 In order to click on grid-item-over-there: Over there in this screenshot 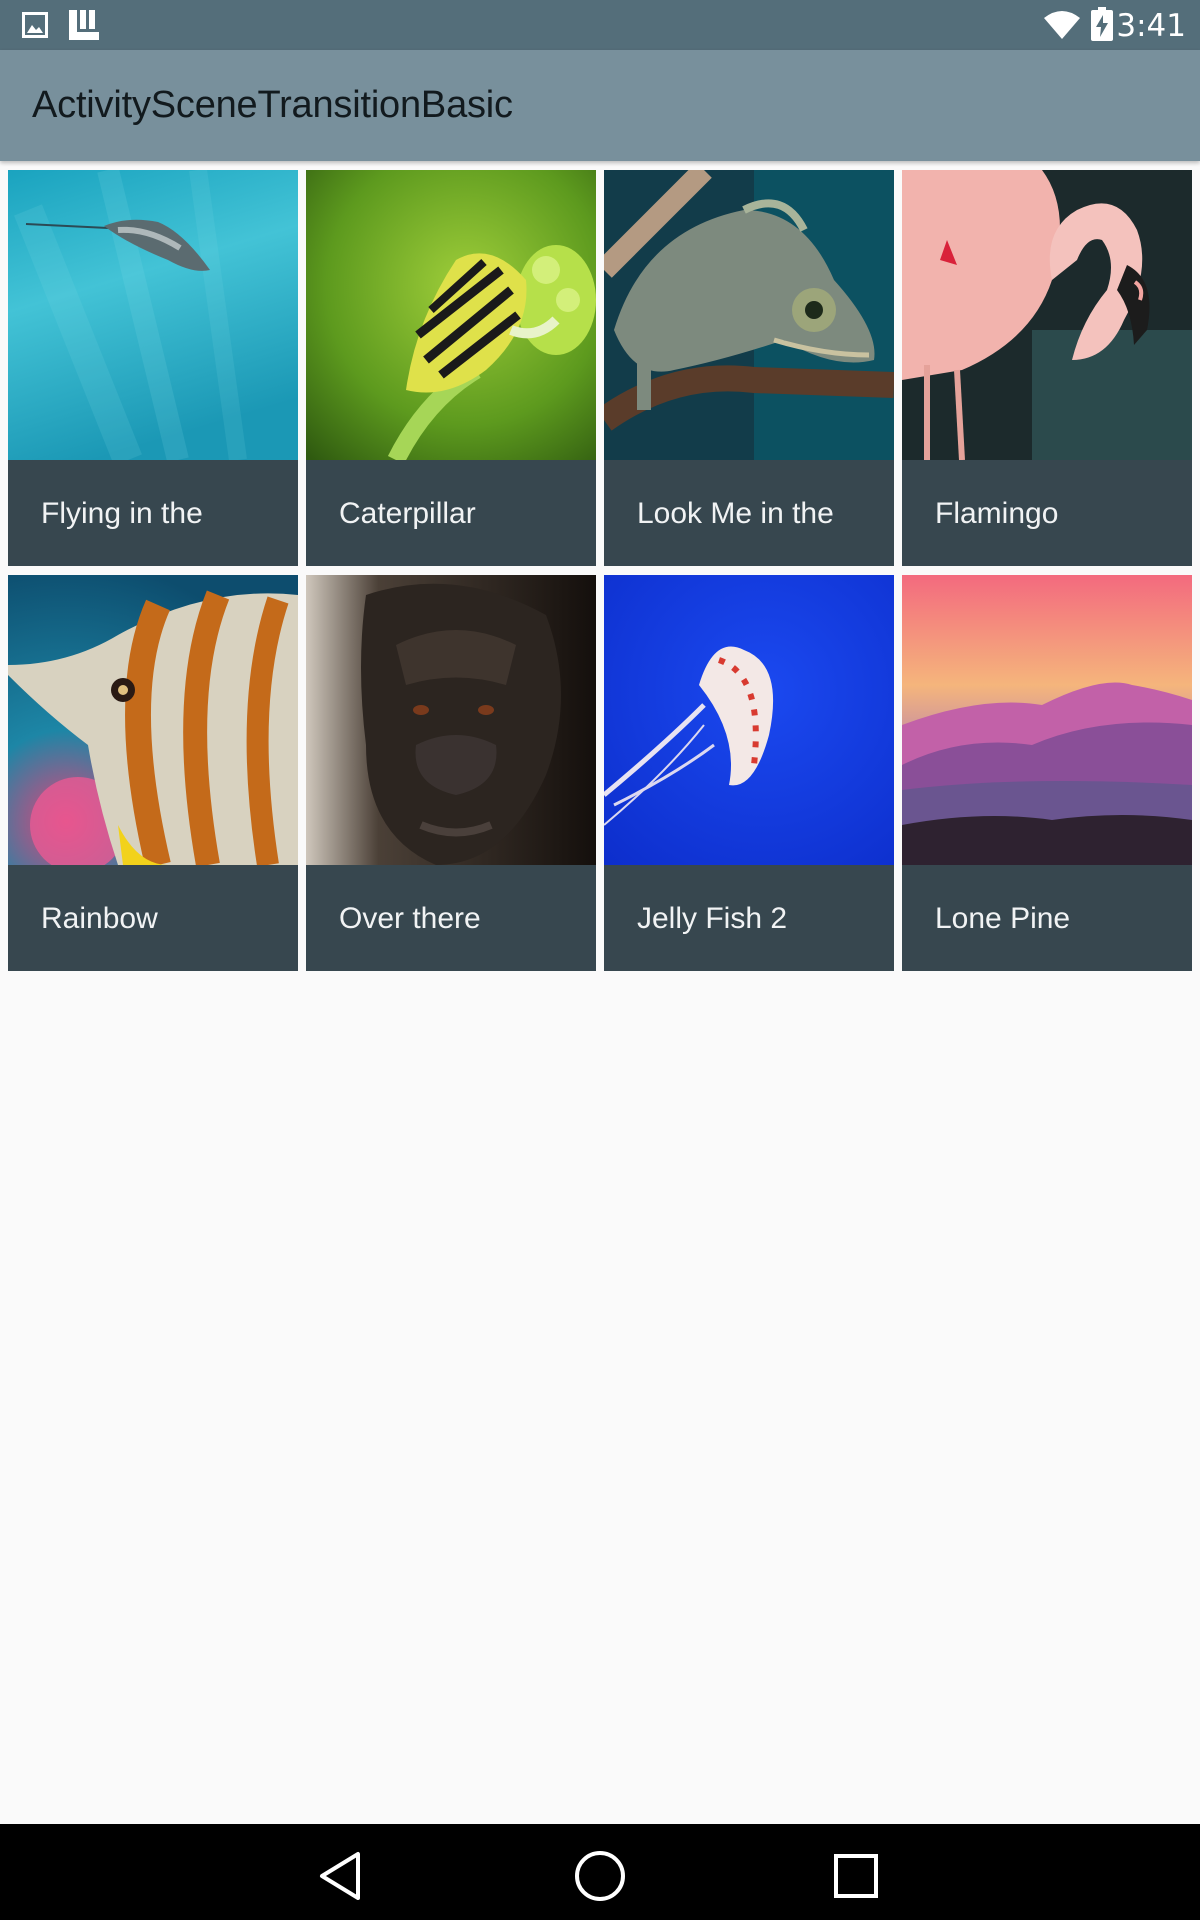, I will do `click(451, 773)`.